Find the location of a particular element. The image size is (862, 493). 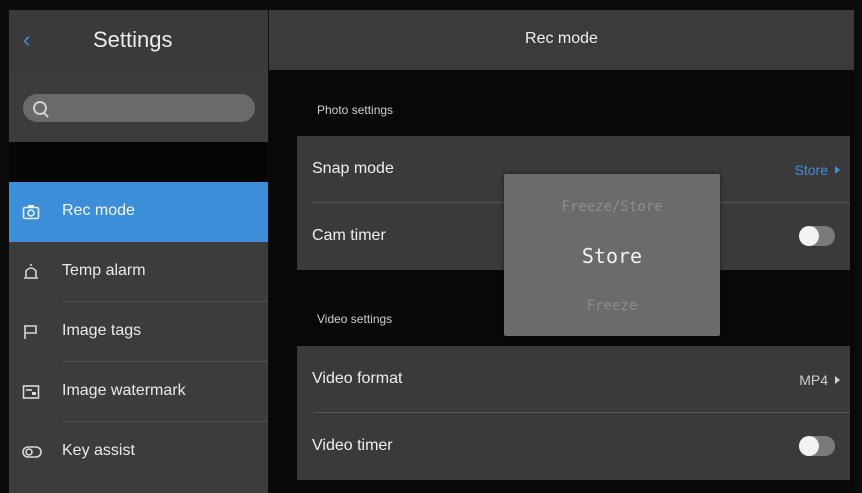

sidebar-item-image-tags: Image tags is located at coordinates (138, 332).